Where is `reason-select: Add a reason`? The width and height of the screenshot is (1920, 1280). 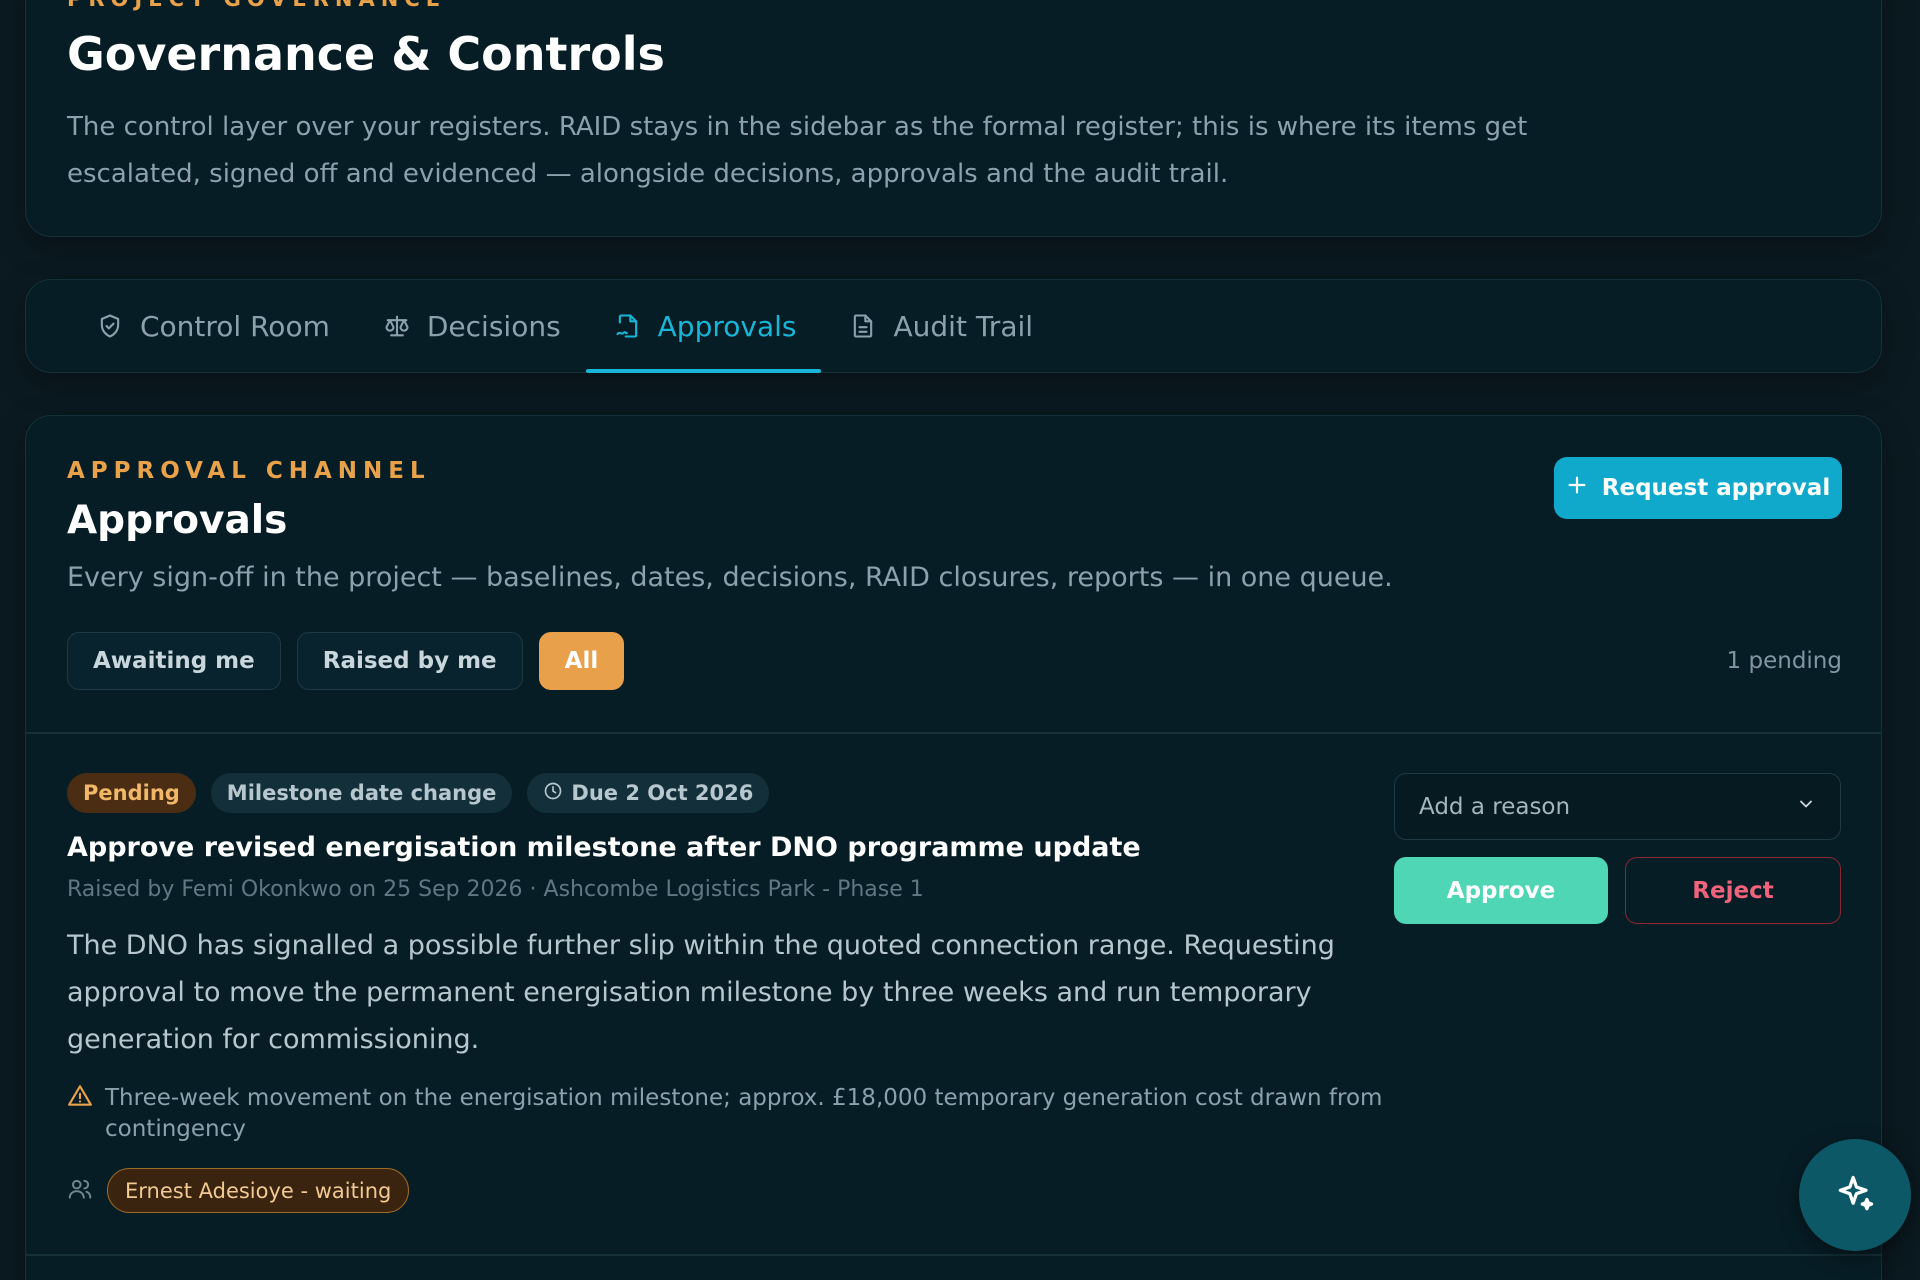
reason-select: Add a reason is located at coordinates (1617, 806).